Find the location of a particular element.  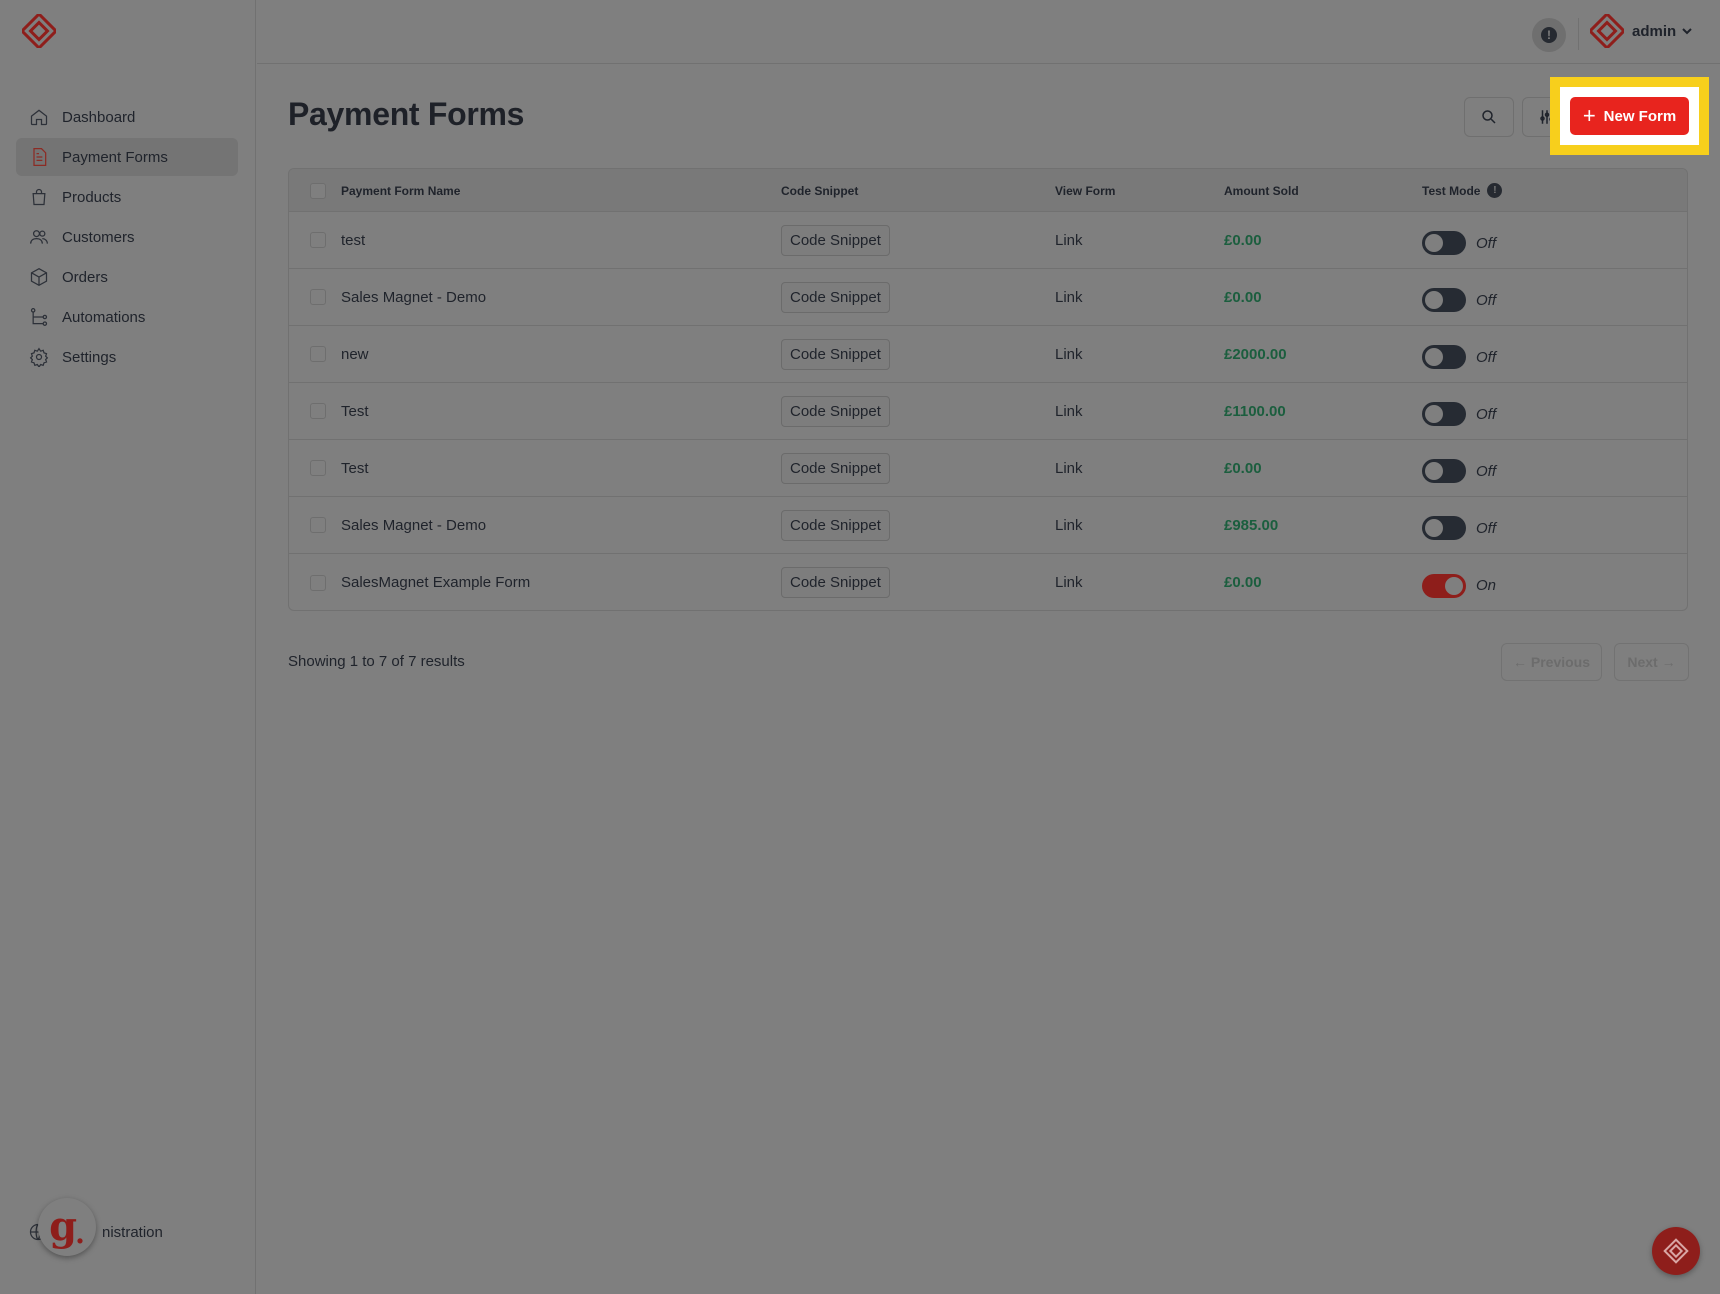

sidebar-item-customers: Customers is located at coordinates (127, 237).